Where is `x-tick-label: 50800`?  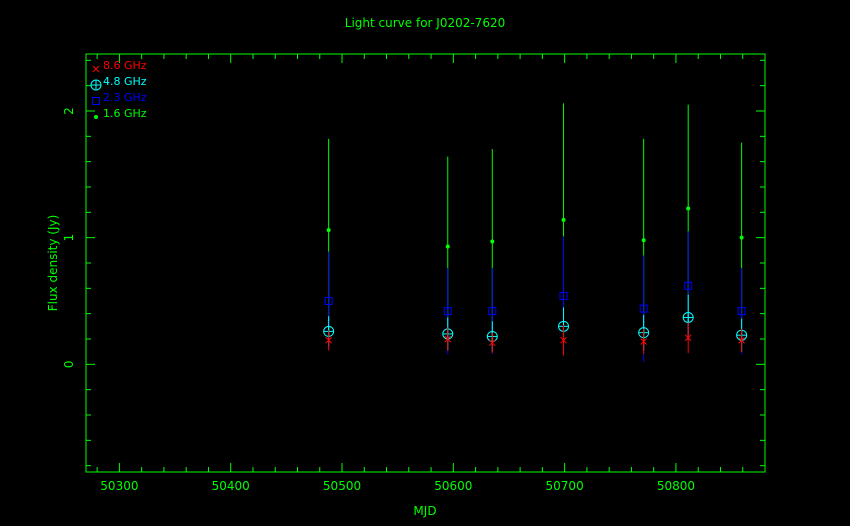 x-tick-label: 50800 is located at coordinates (676, 486).